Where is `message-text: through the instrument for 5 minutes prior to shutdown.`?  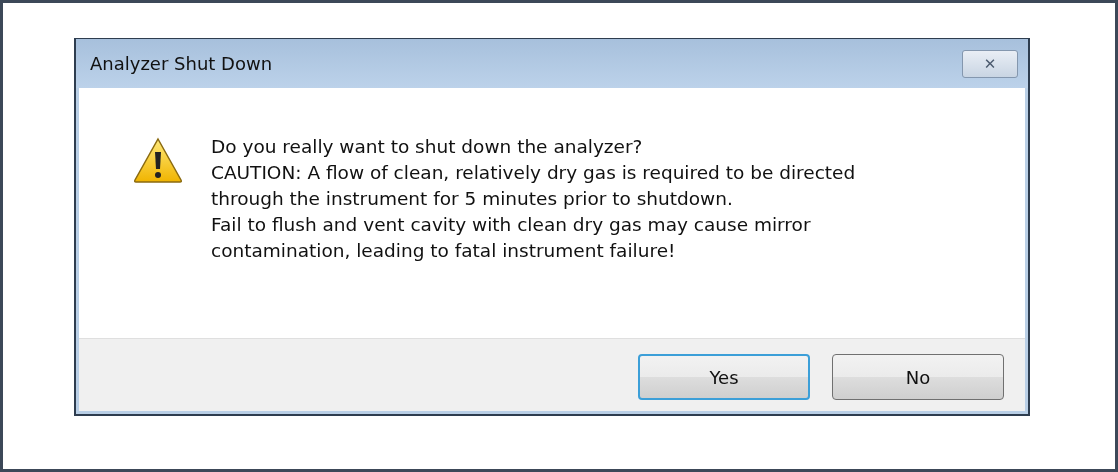 message-text: through the instrument for 5 minutes prior to shutdown. is located at coordinates (472, 199).